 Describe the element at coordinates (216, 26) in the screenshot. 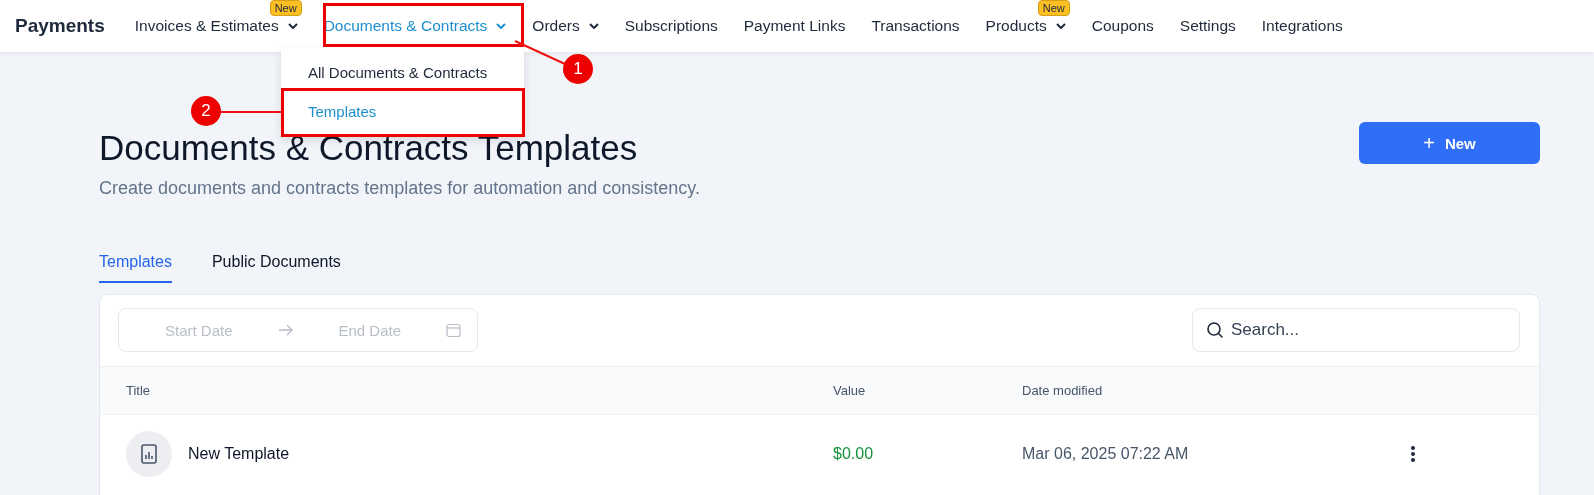

I see `nav-tab: Invoices & Estimates` at that location.